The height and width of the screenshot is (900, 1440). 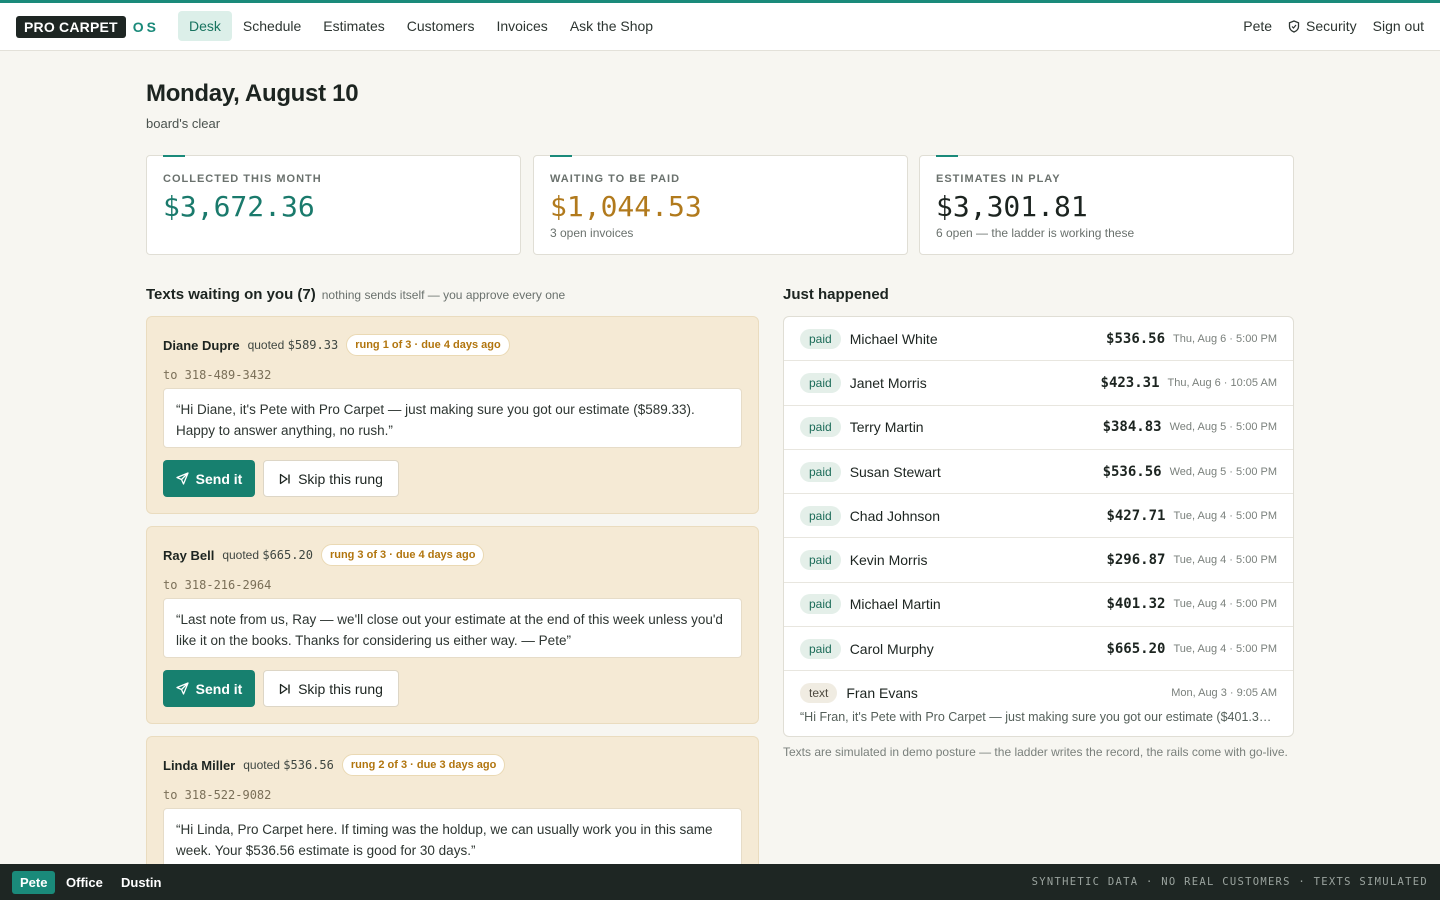 I want to click on feed-amount: $423.31, so click(x=1130, y=382).